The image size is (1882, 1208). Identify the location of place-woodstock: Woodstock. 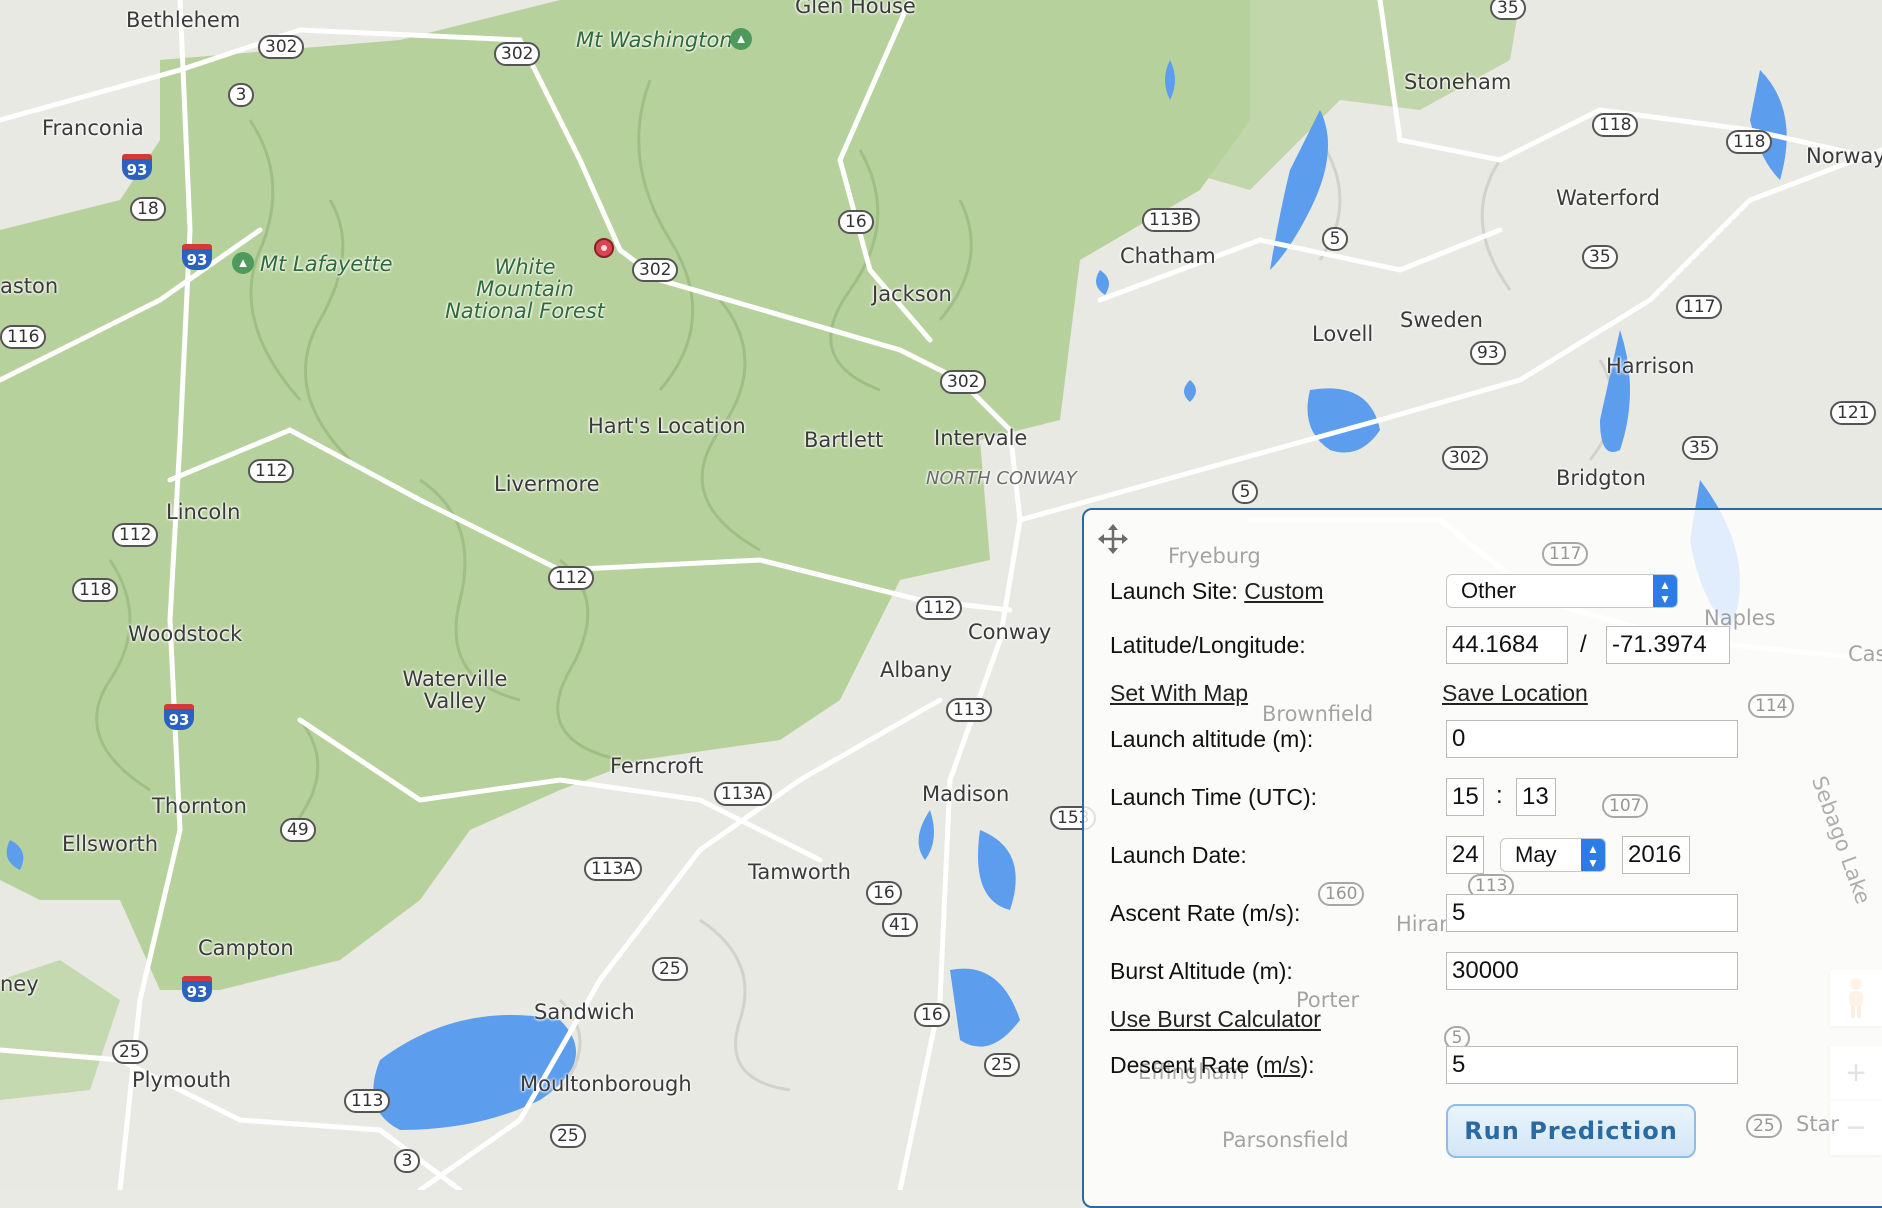
(185, 634).